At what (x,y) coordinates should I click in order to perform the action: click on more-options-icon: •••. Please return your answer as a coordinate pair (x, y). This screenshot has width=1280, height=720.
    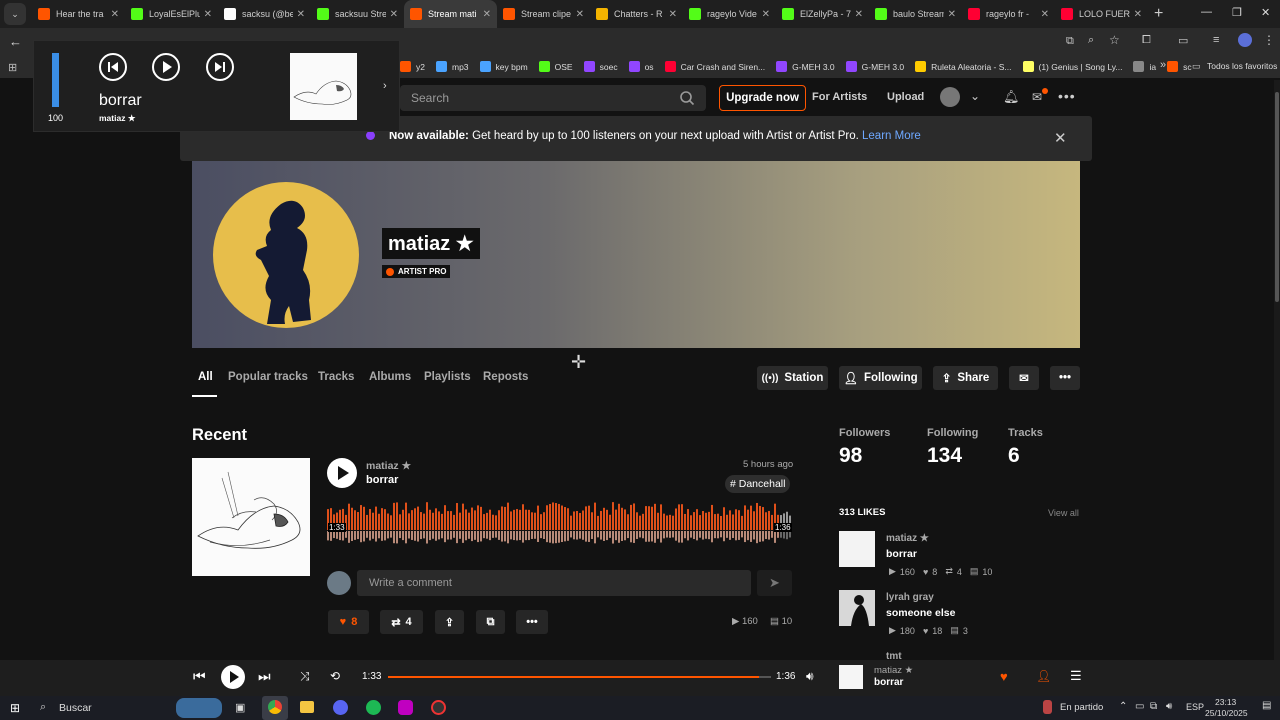
    Looking at the image, I should click on (1067, 96).